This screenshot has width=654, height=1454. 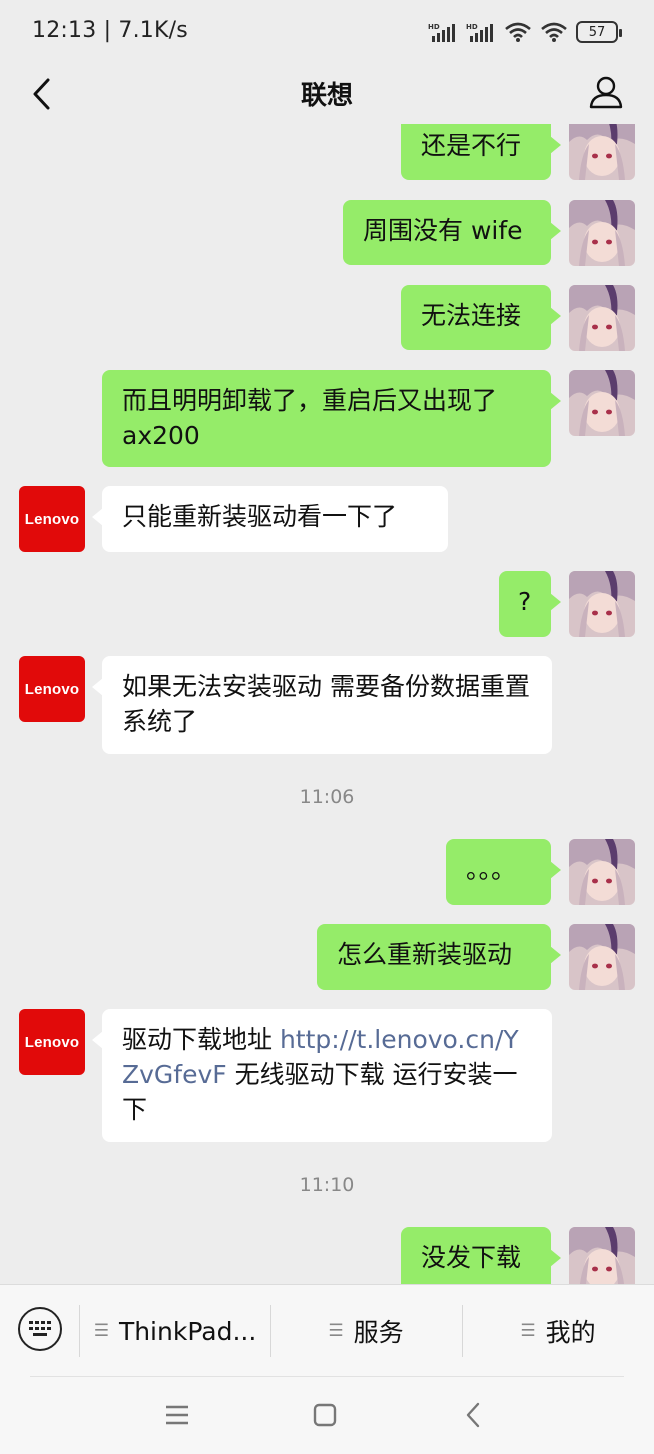 I want to click on account-menu-bar: ☰ ThinkPad... ☰ 服务 ☰ 我的, so click(x=327, y=1330).